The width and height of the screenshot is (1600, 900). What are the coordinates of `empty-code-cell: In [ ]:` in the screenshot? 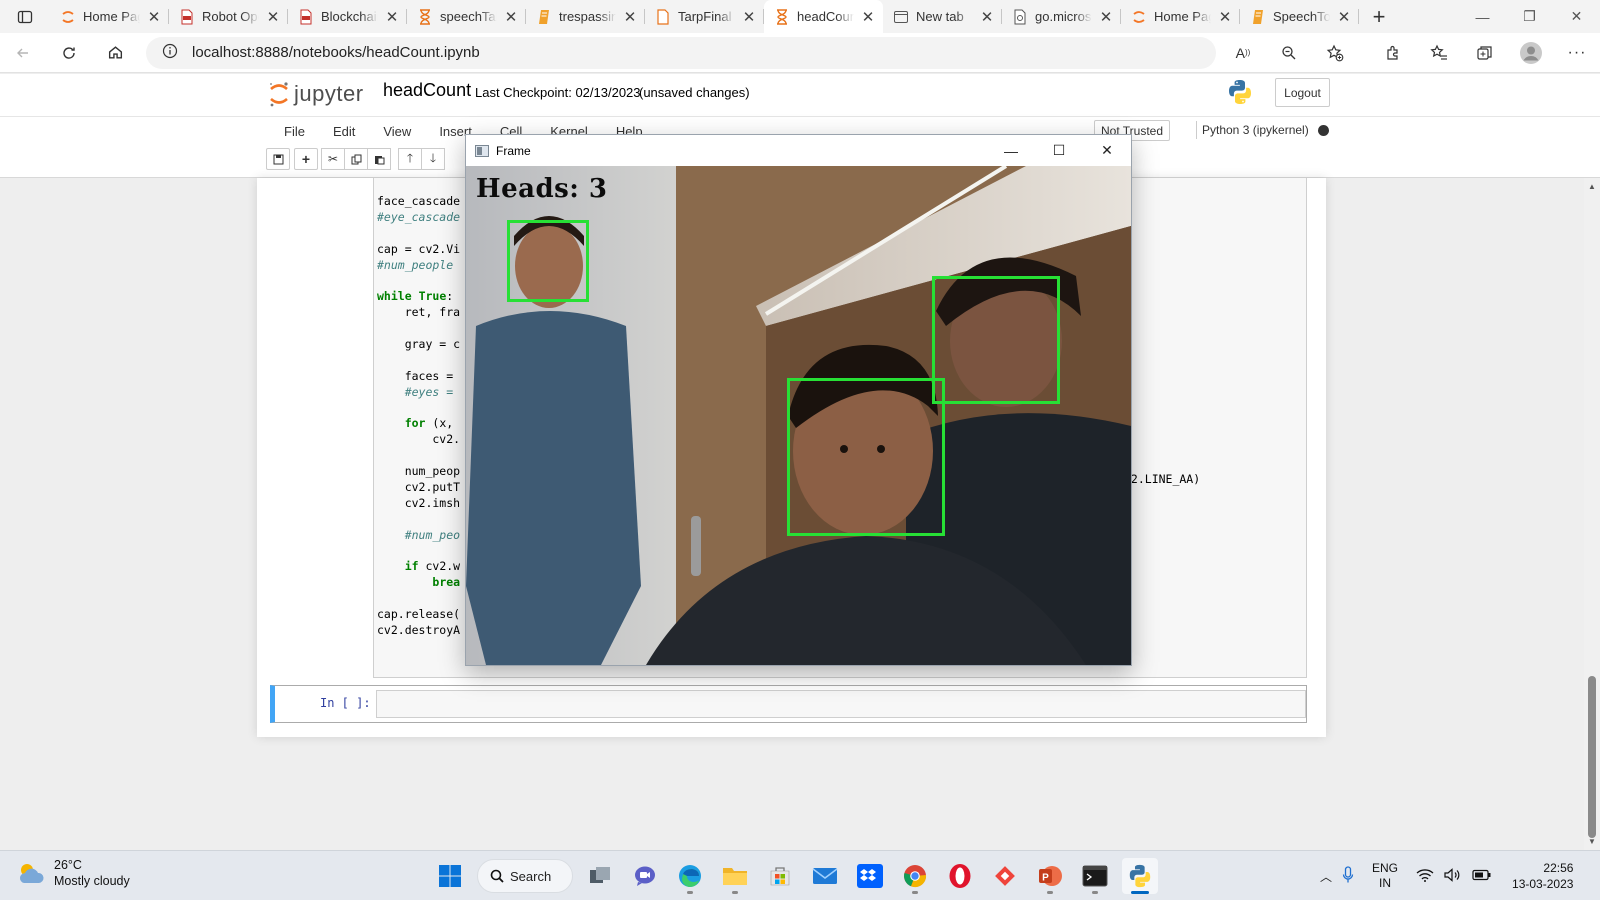 It's located at (788, 704).